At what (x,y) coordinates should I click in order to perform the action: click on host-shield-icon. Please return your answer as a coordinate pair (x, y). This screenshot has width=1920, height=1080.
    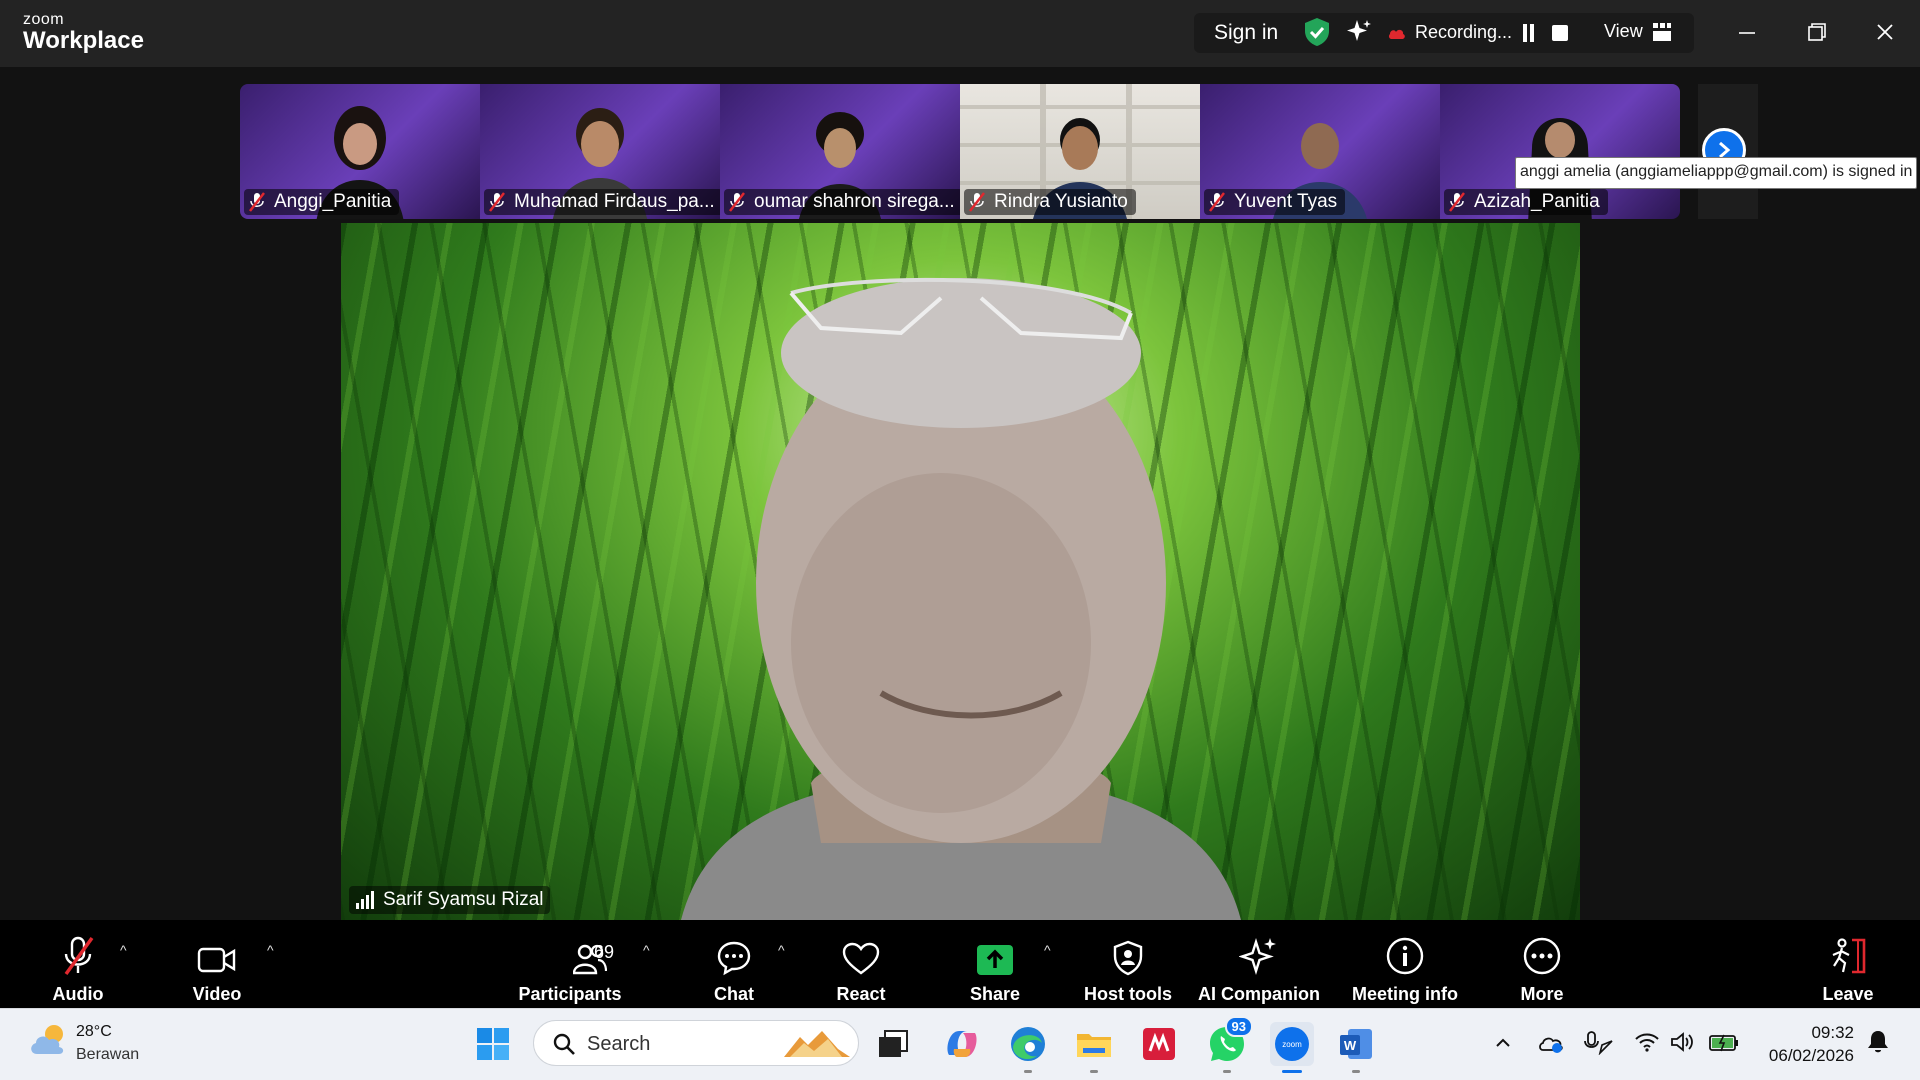
    Looking at the image, I should click on (1128, 958).